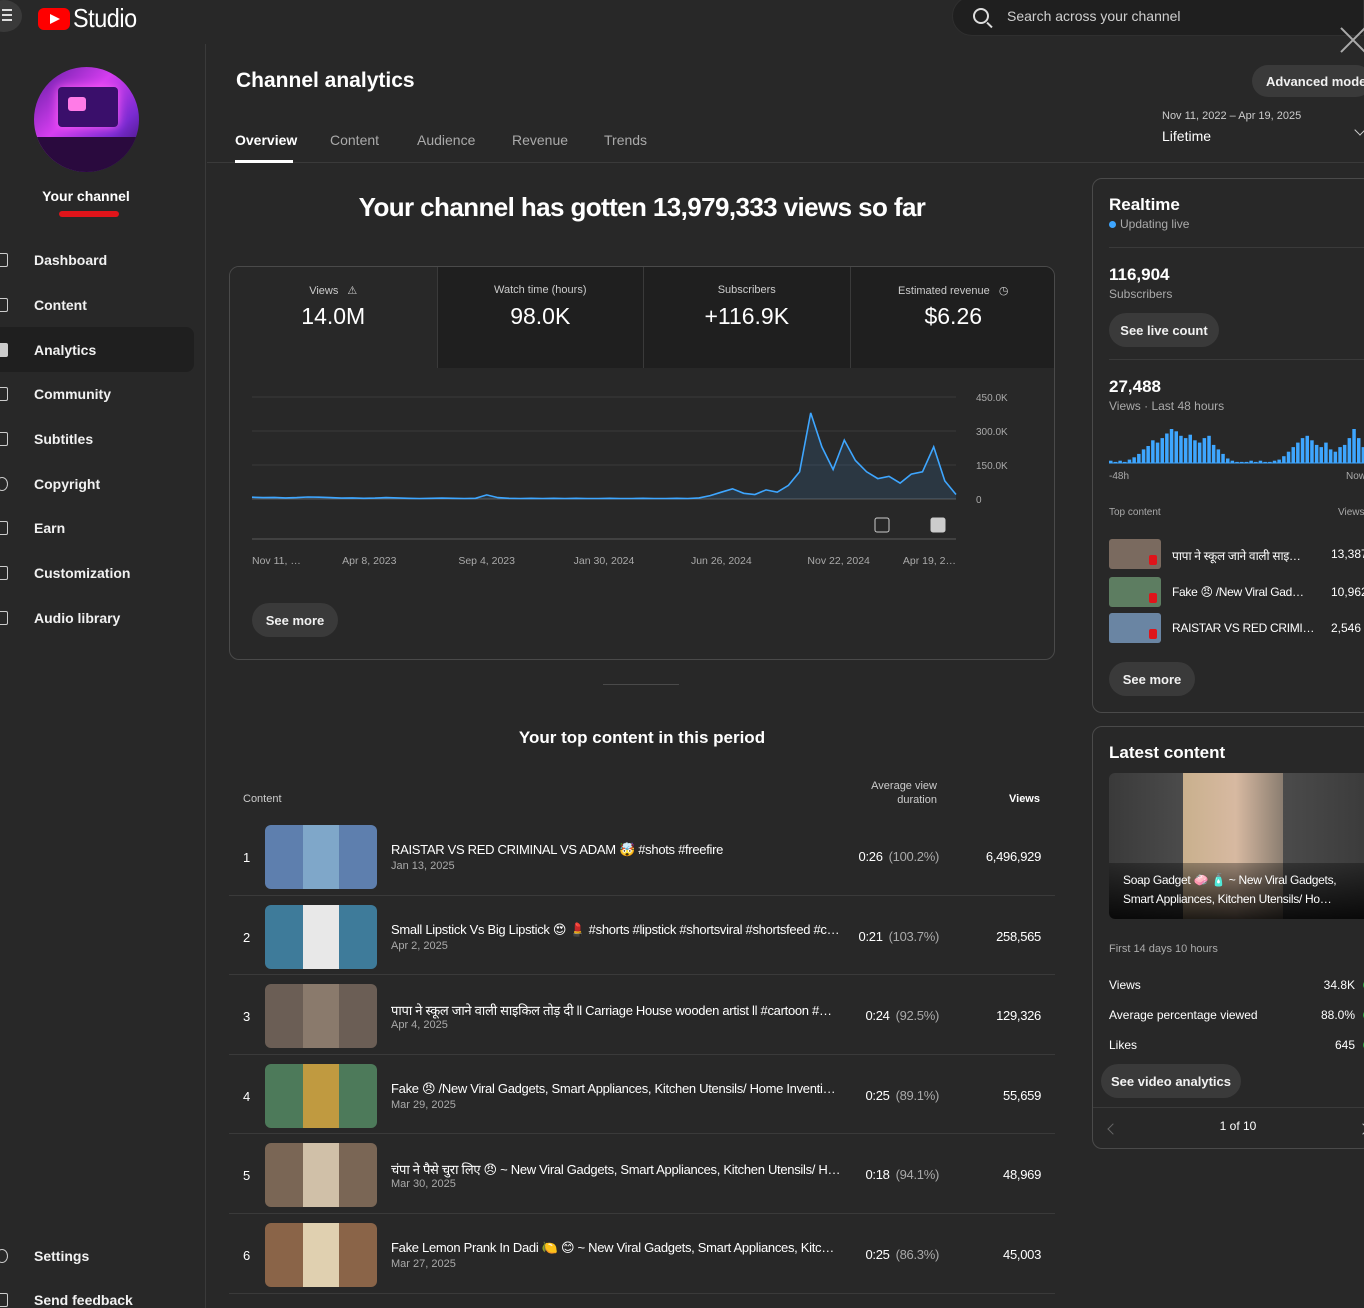 Image resolution: width=1364 pixels, height=1308 pixels. Describe the element at coordinates (295, 620) in the screenshot. I see `see-more-button: See more` at that location.